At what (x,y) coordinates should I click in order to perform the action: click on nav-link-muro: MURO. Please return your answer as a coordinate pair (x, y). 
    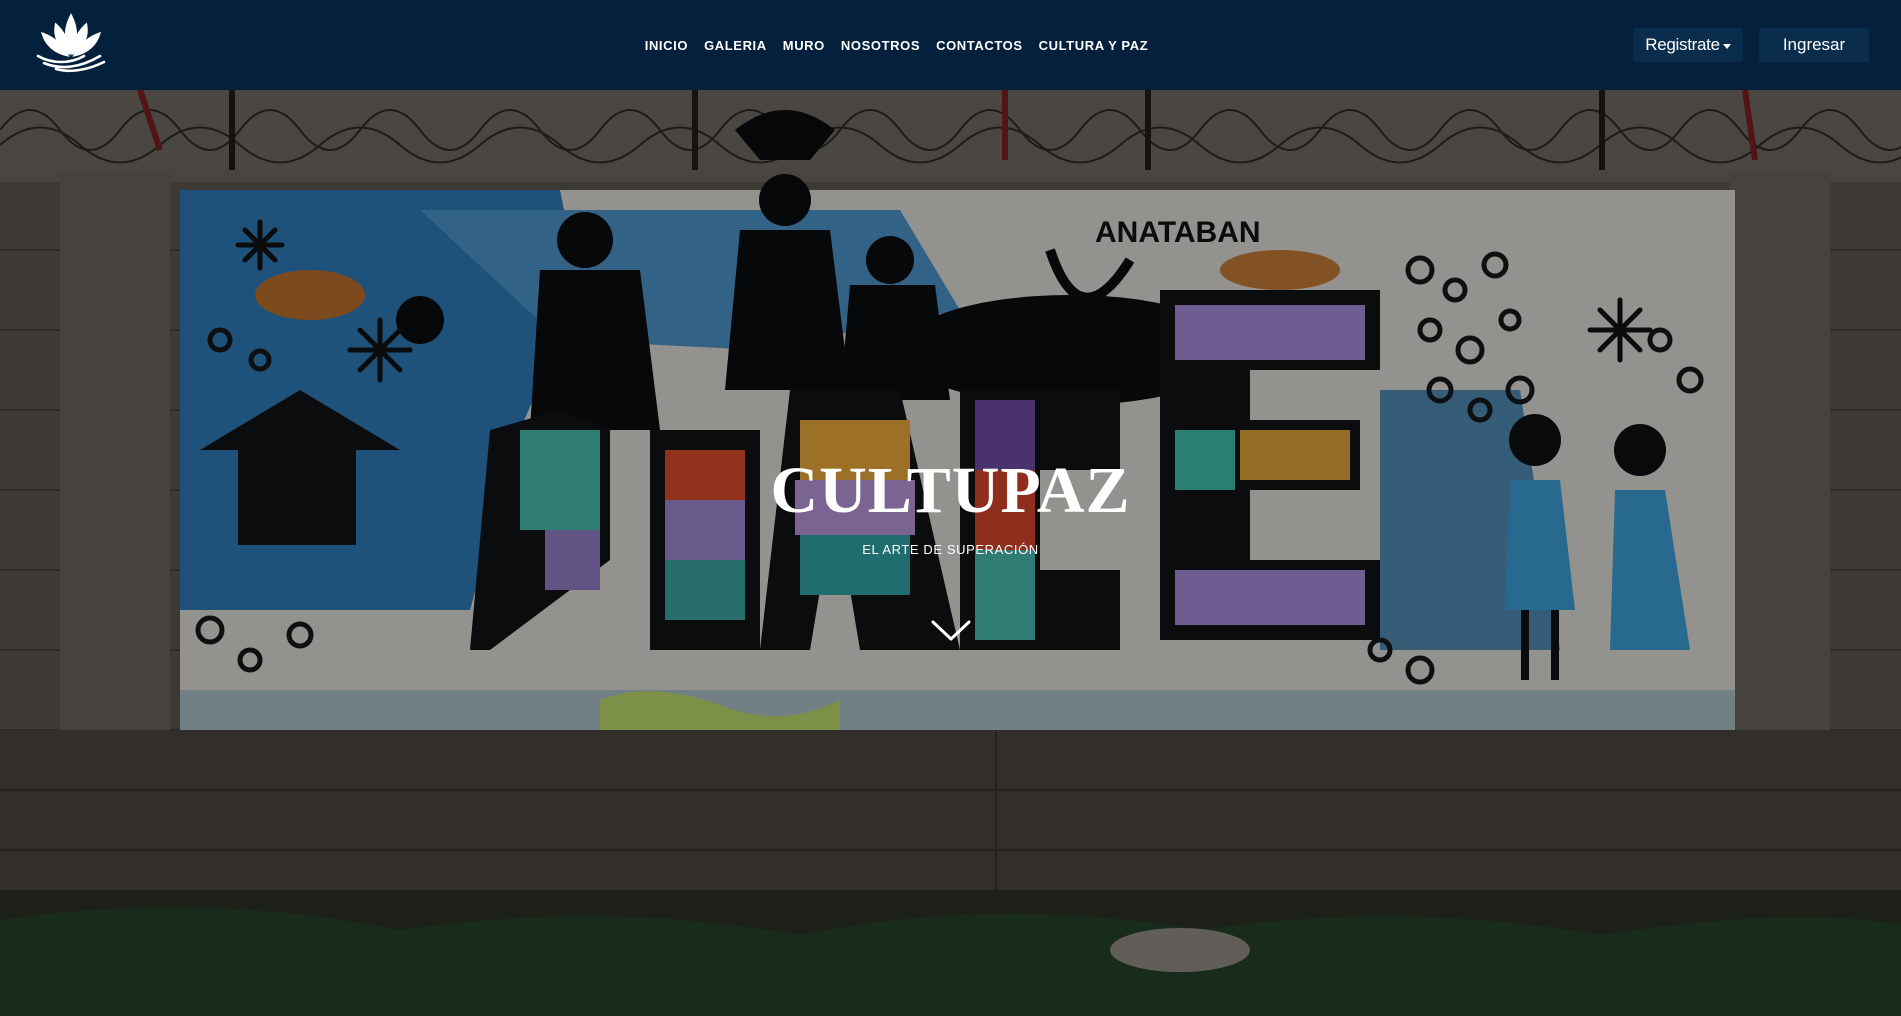
    Looking at the image, I should click on (804, 45).